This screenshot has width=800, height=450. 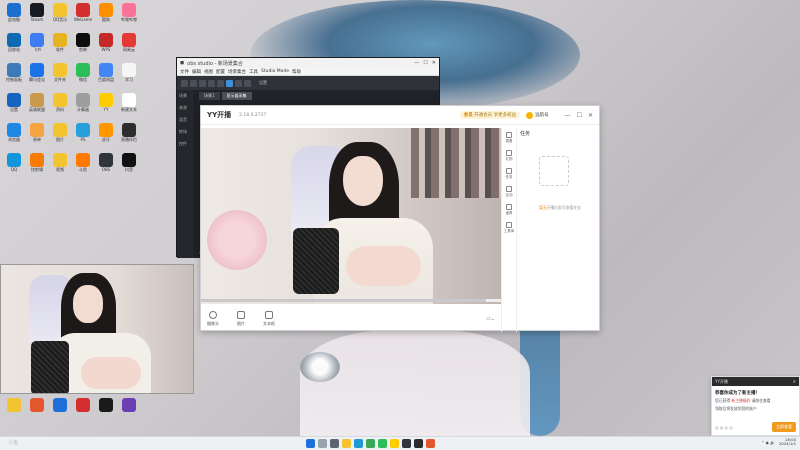 What do you see at coordinates (238, 83) in the screenshot?
I see `obs-tool-audio-icon` at bounding box center [238, 83].